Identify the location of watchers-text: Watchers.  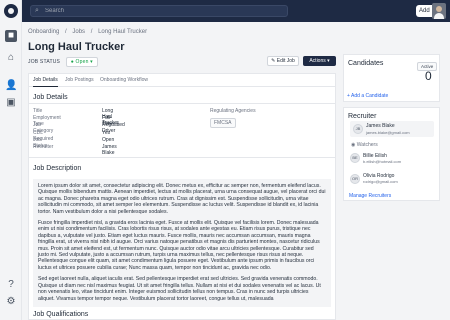
(367, 145).